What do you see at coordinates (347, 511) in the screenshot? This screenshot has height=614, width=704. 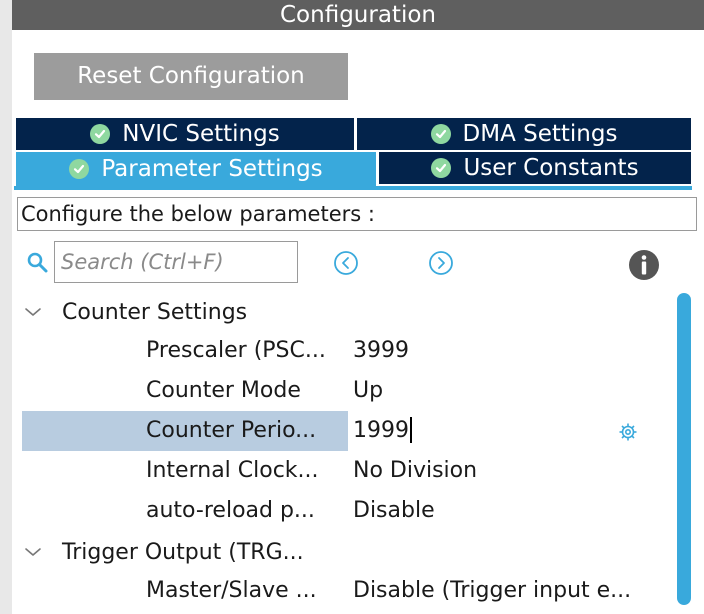 I see `param-row-auto-reload: auto-reload p... Disable` at bounding box center [347, 511].